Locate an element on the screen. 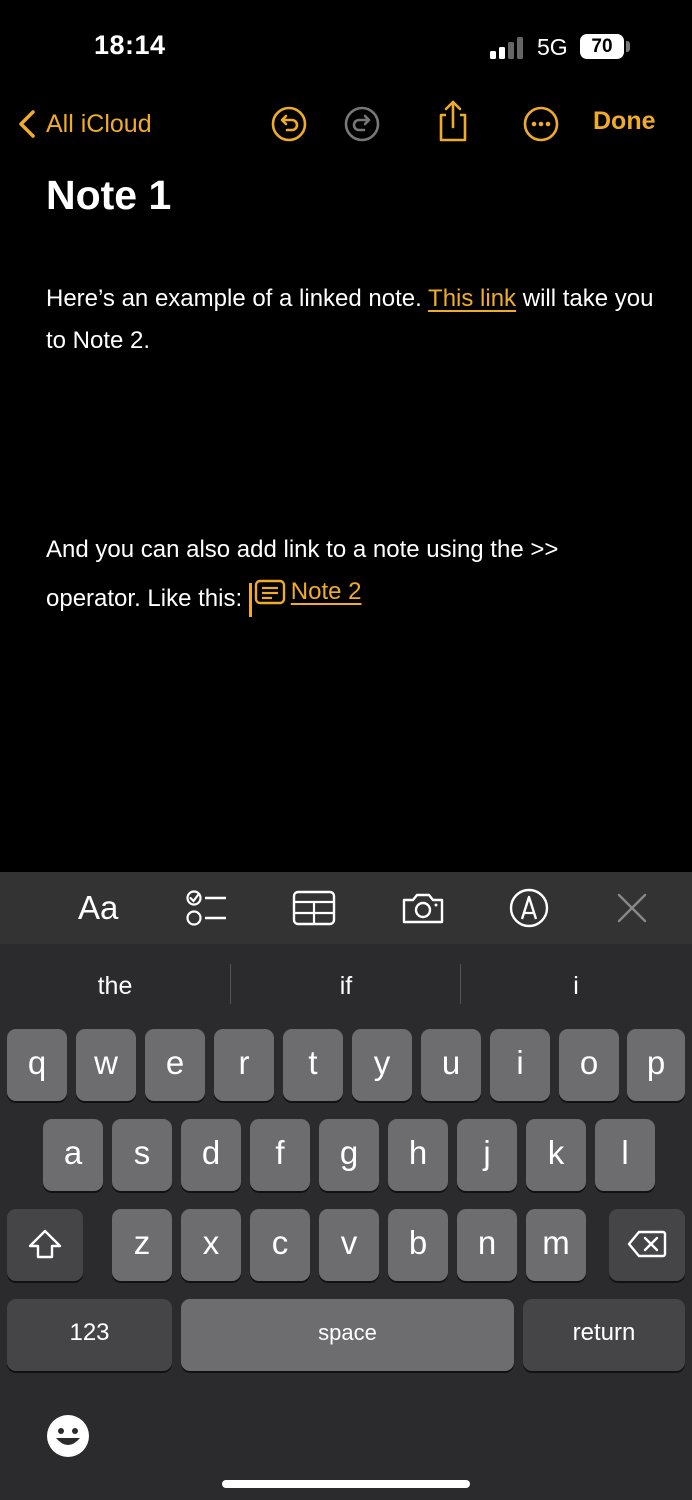 This screenshot has height=1500, width=692. note-title: Note 1 is located at coordinates (108, 195).